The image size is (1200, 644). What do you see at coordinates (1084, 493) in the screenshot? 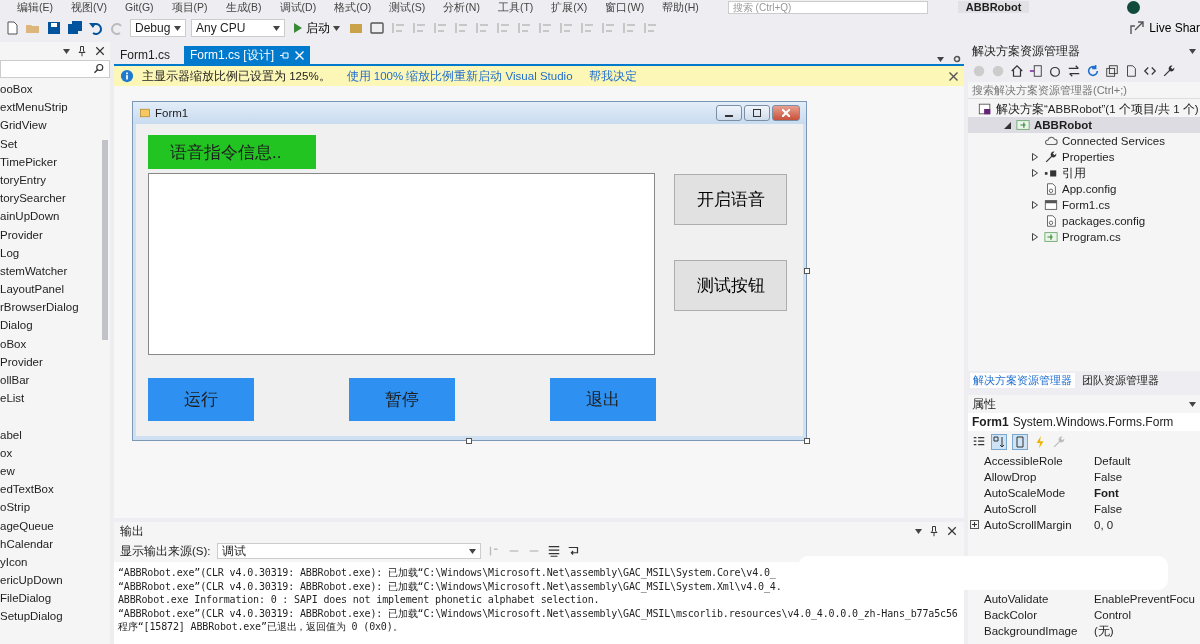
I see `property-row: AutoScaleMode Font` at bounding box center [1084, 493].